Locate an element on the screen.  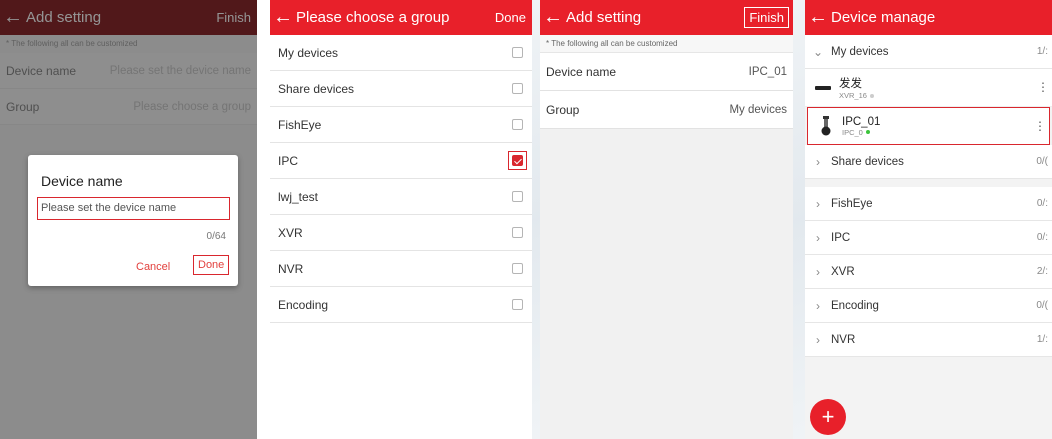
add-device-button: + is located at coordinates (828, 417).